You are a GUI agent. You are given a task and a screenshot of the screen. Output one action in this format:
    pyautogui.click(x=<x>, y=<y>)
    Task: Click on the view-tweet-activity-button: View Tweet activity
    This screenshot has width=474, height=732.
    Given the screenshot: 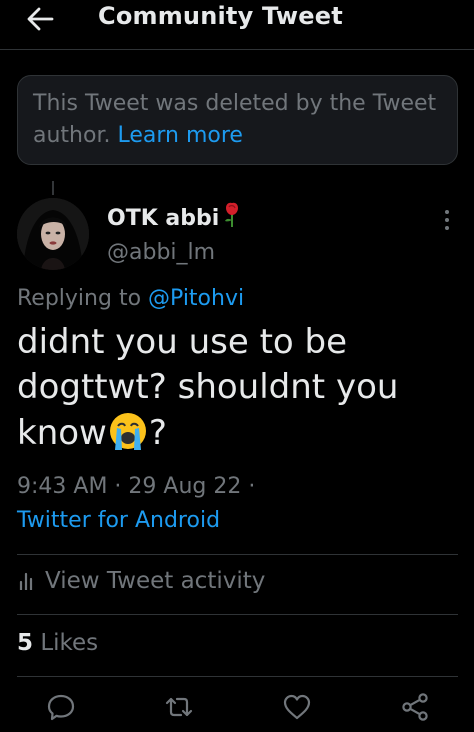 What is the action you would take?
    pyautogui.click(x=141, y=581)
    